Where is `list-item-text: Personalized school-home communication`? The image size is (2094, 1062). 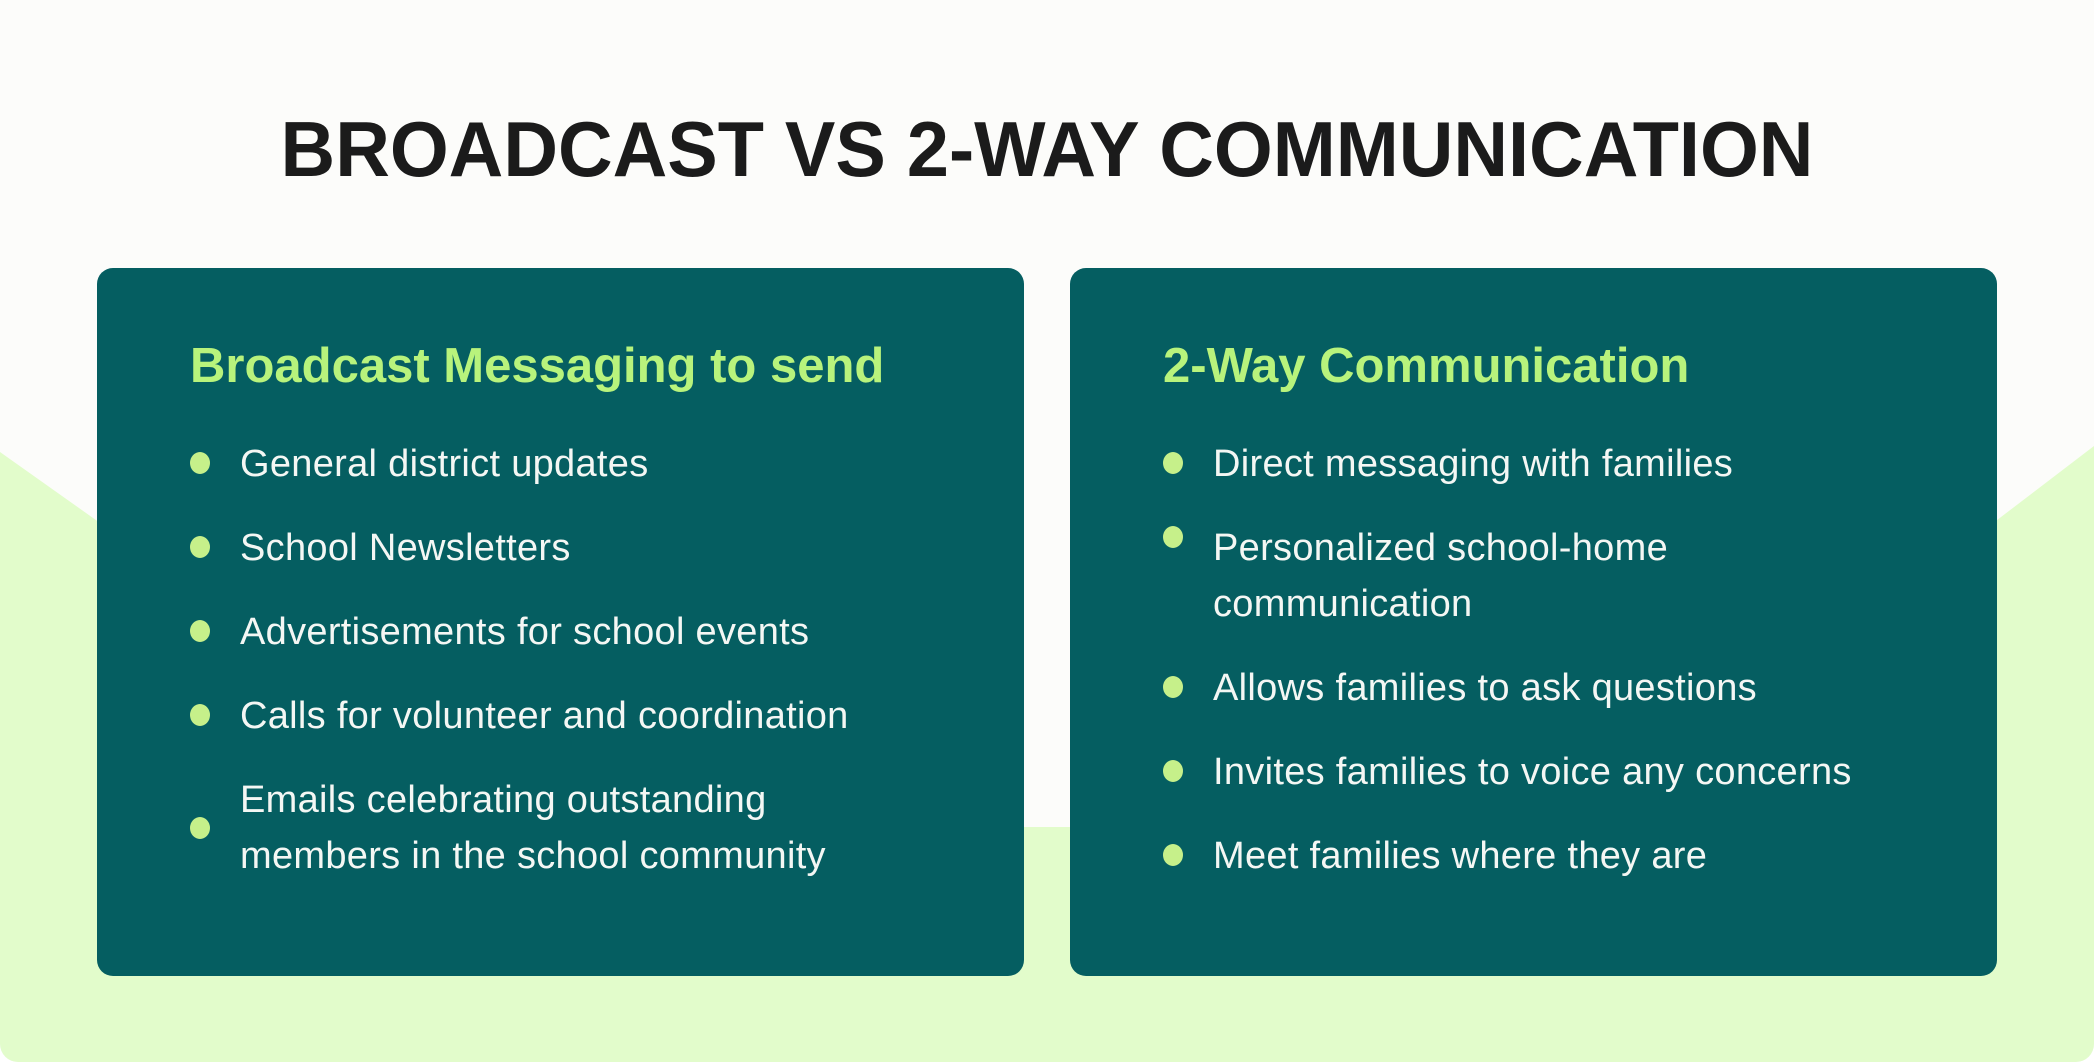 list-item-text: Personalized school-home communication is located at coordinates (1440, 576).